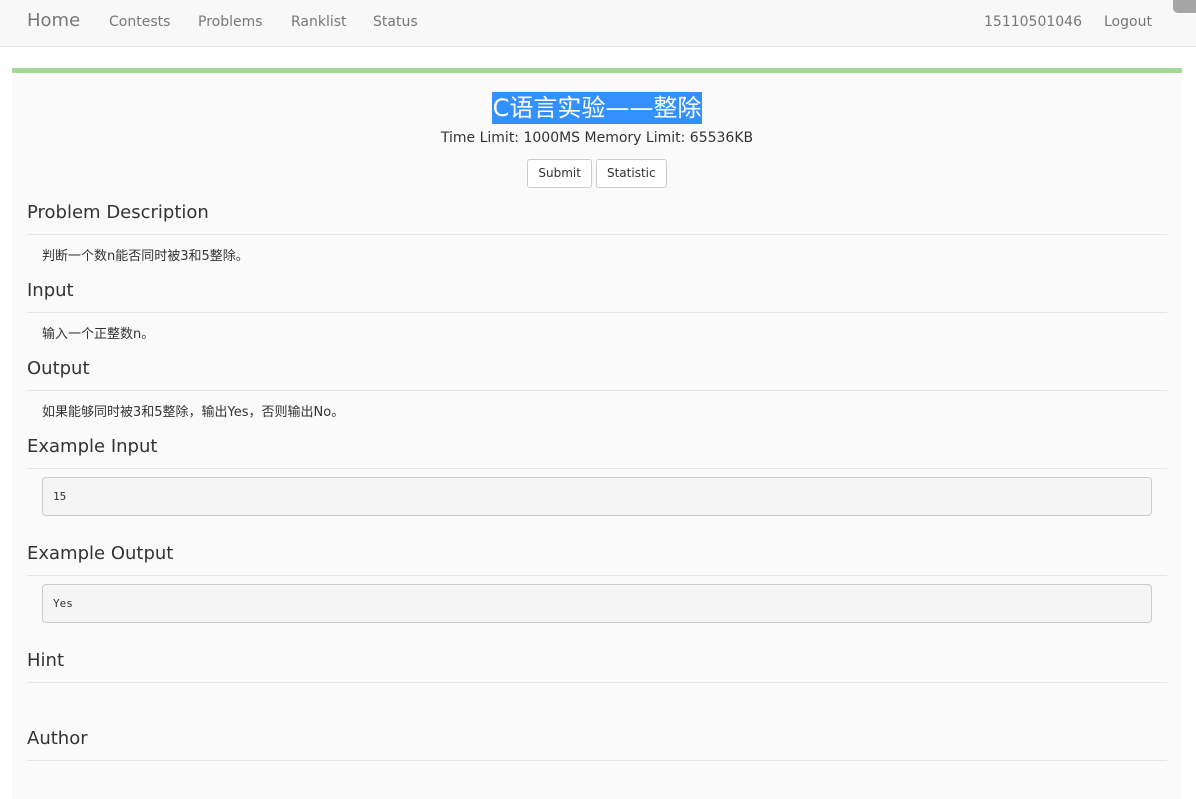 The width and height of the screenshot is (1196, 799). I want to click on example-input-box: 15, so click(597, 496).